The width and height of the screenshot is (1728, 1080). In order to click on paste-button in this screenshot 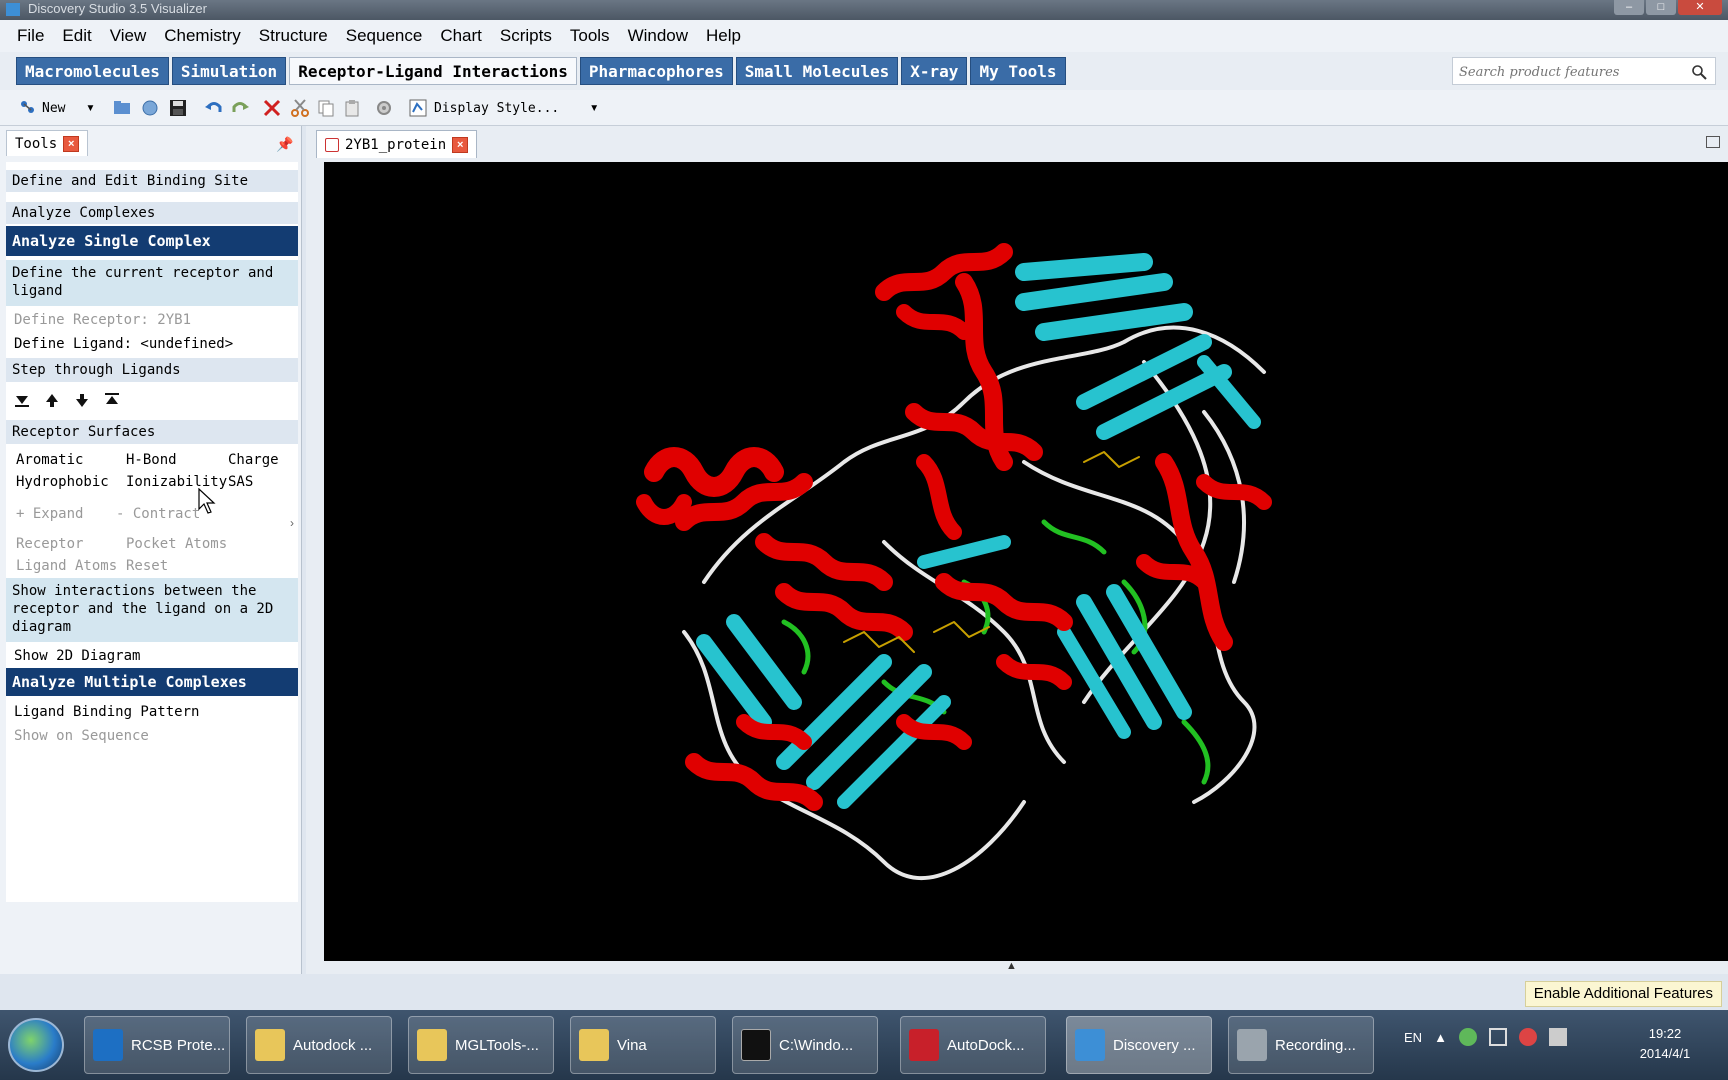, I will do `click(352, 108)`.